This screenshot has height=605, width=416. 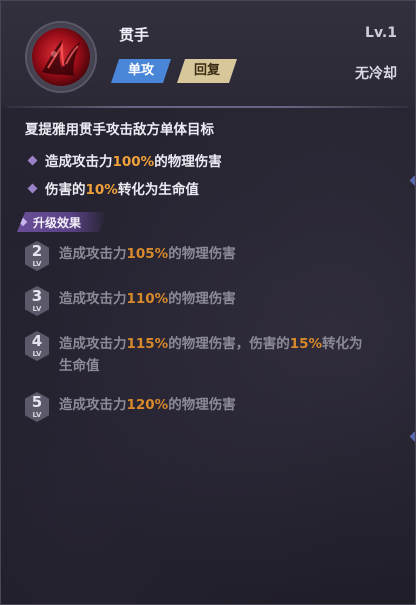 What do you see at coordinates (23, 222) in the screenshot?
I see `diamond-icon` at bounding box center [23, 222].